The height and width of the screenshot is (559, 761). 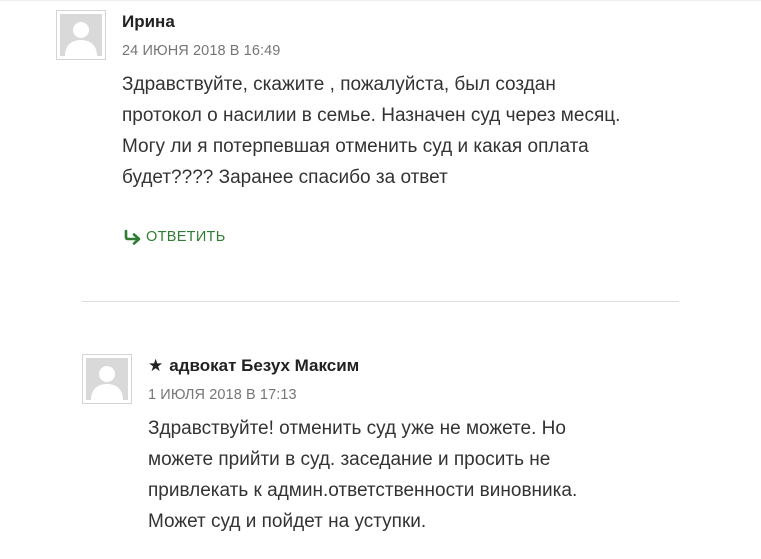 I want to click on comment-date: 24 ИЮНЯ 2018 В 16:49, so click(x=201, y=51).